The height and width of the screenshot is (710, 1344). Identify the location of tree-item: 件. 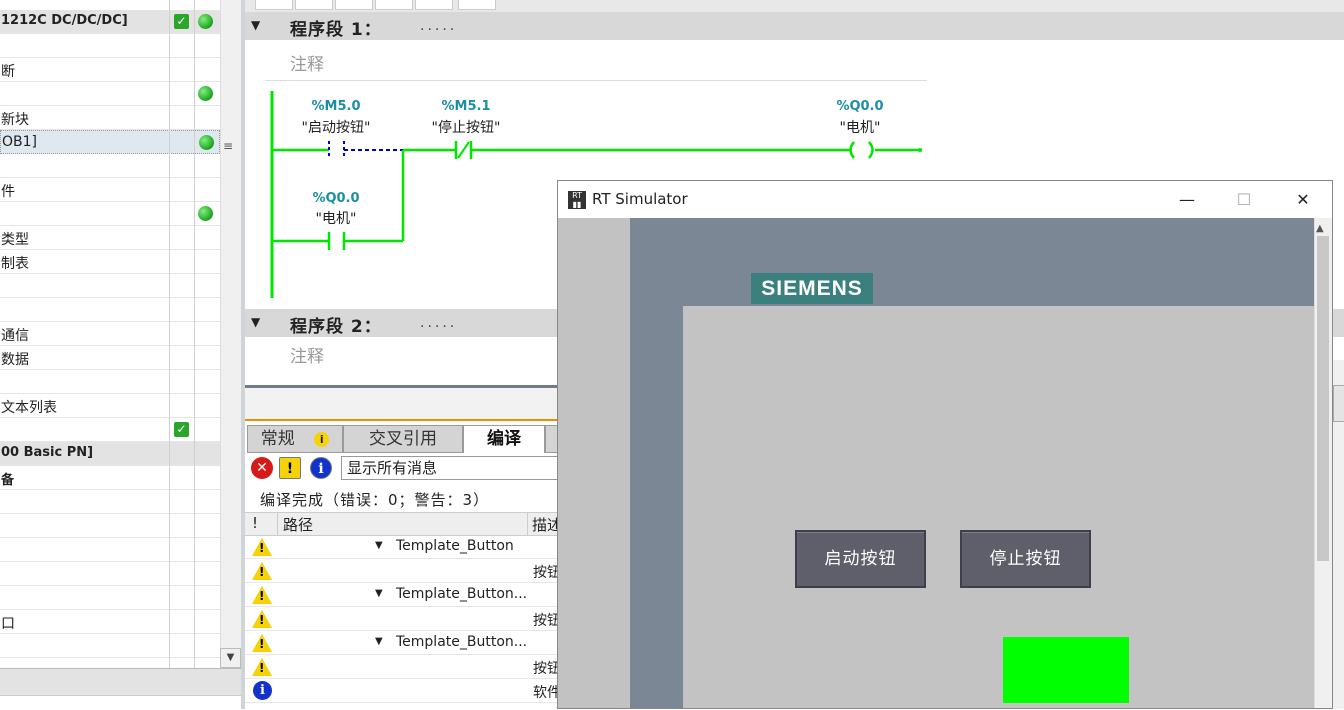
(110, 190).